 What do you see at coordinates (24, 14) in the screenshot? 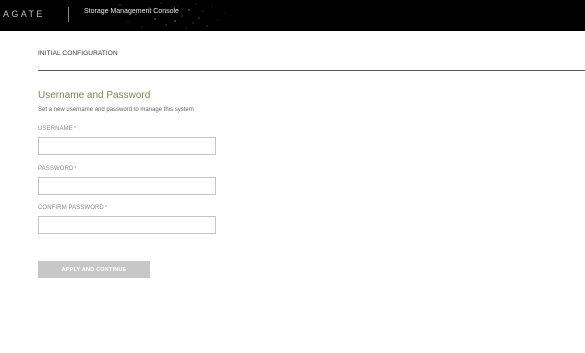
I see `brand-logo-text: AGATE` at bounding box center [24, 14].